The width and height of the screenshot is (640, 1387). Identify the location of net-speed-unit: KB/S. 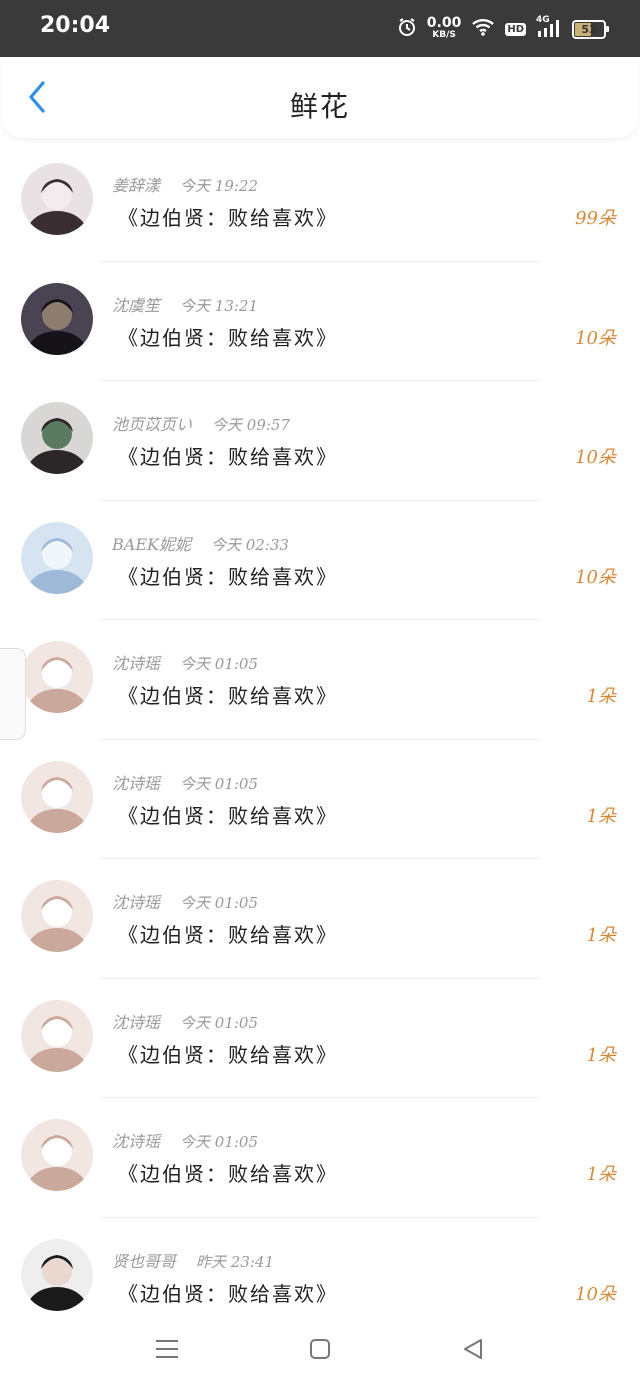
(444, 35).